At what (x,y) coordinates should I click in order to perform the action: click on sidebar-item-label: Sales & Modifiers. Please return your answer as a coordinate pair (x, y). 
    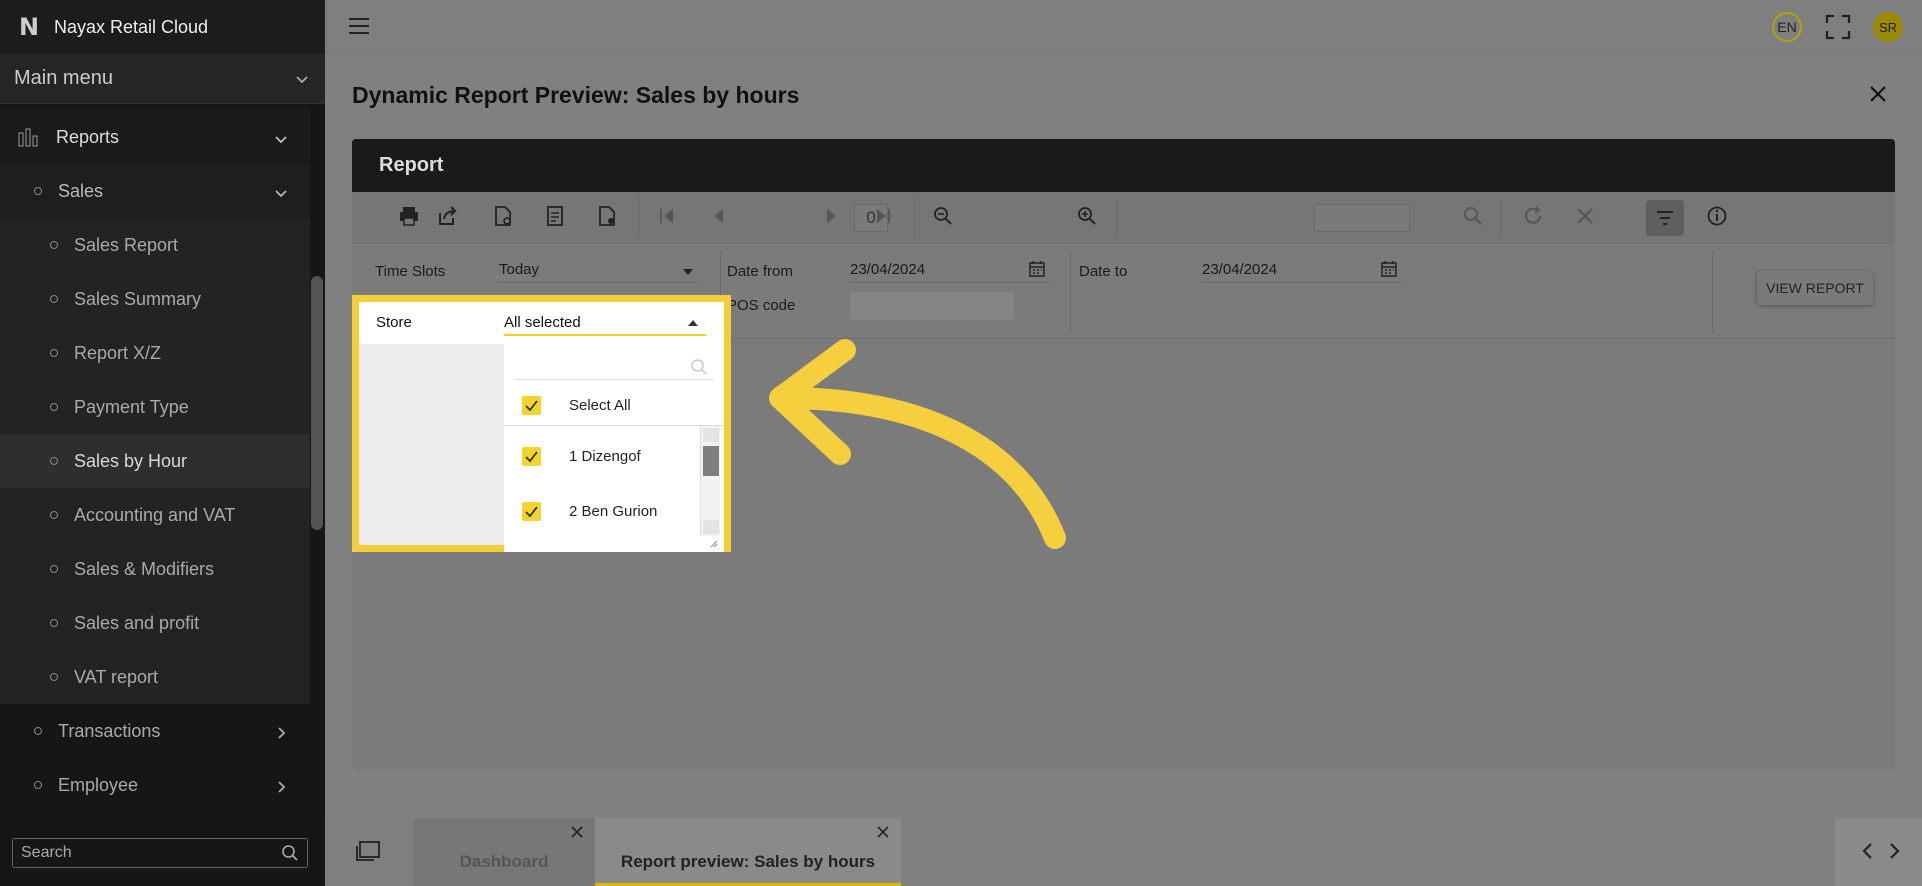
    Looking at the image, I should click on (144, 568).